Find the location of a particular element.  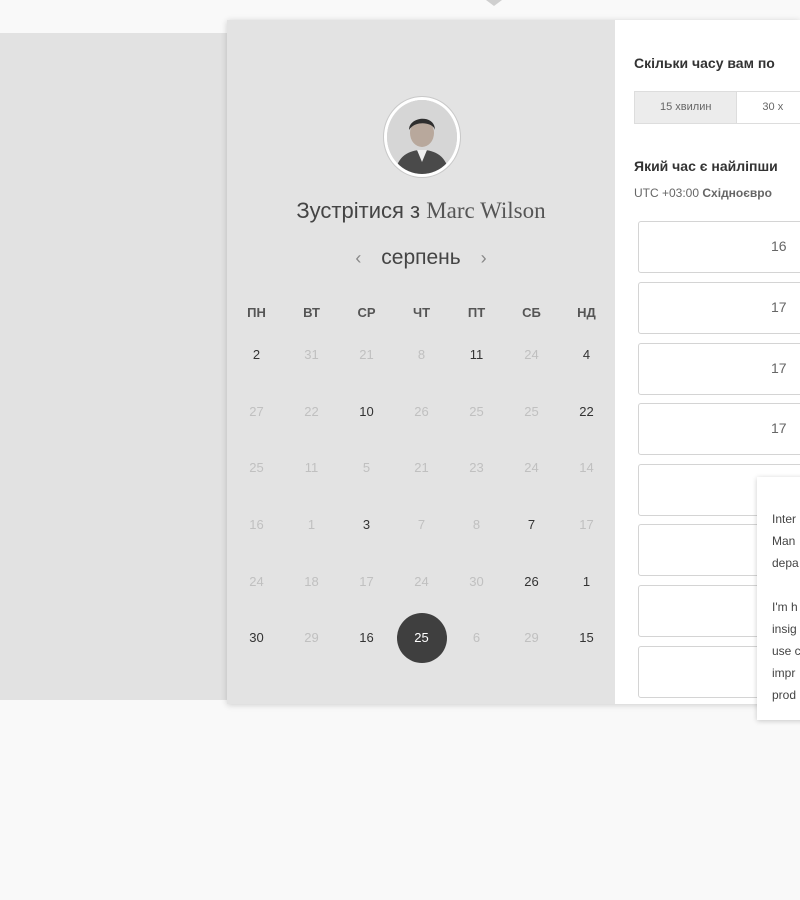

calendar-day-number: 29 is located at coordinates (311, 638).